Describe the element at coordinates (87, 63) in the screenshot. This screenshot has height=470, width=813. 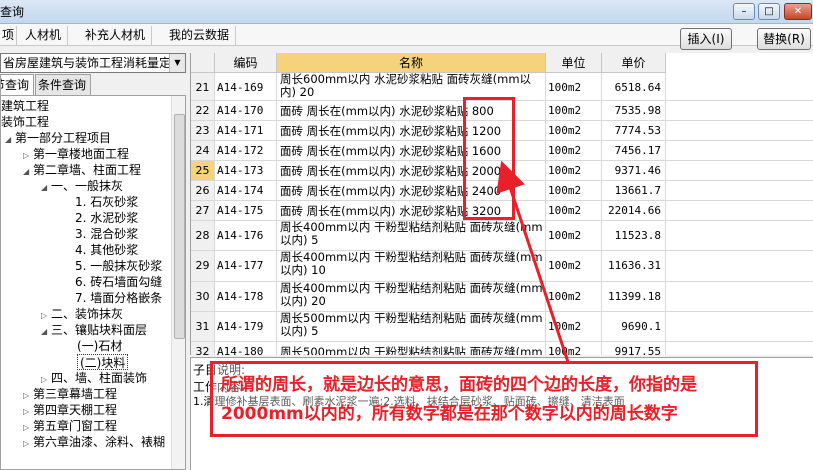
I see `library-select-value: 省房屋建筑与装饰工程消耗量定` at that location.